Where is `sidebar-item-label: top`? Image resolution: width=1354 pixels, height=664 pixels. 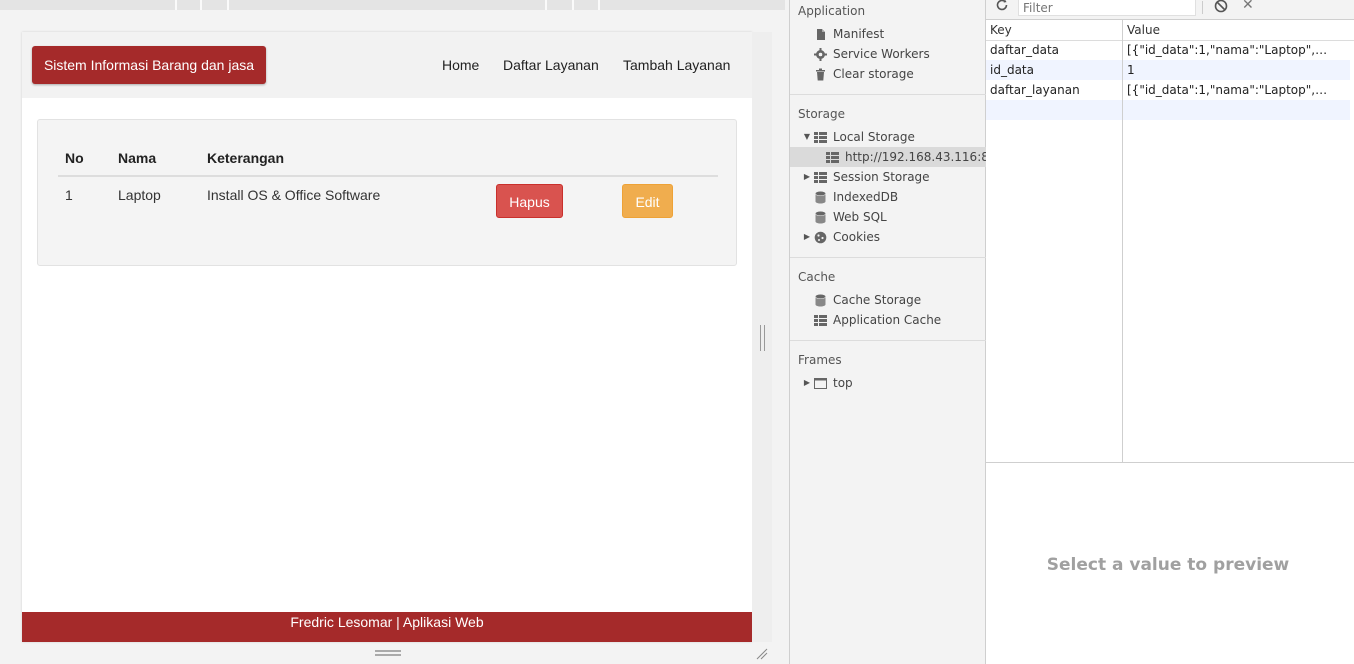
sidebar-item-label: top is located at coordinates (843, 383).